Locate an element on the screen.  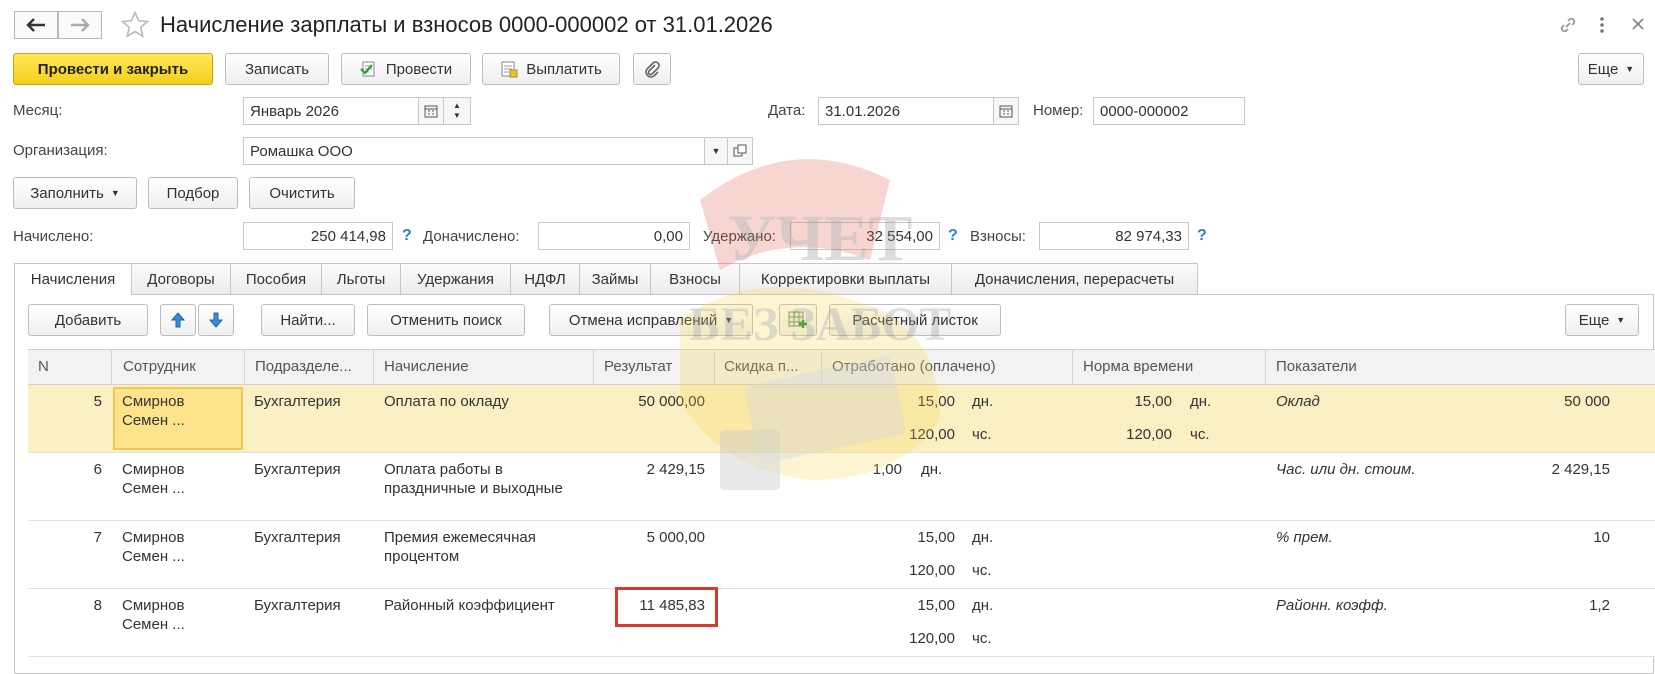
tab-ndfl: НДФЛ is located at coordinates (545, 278).